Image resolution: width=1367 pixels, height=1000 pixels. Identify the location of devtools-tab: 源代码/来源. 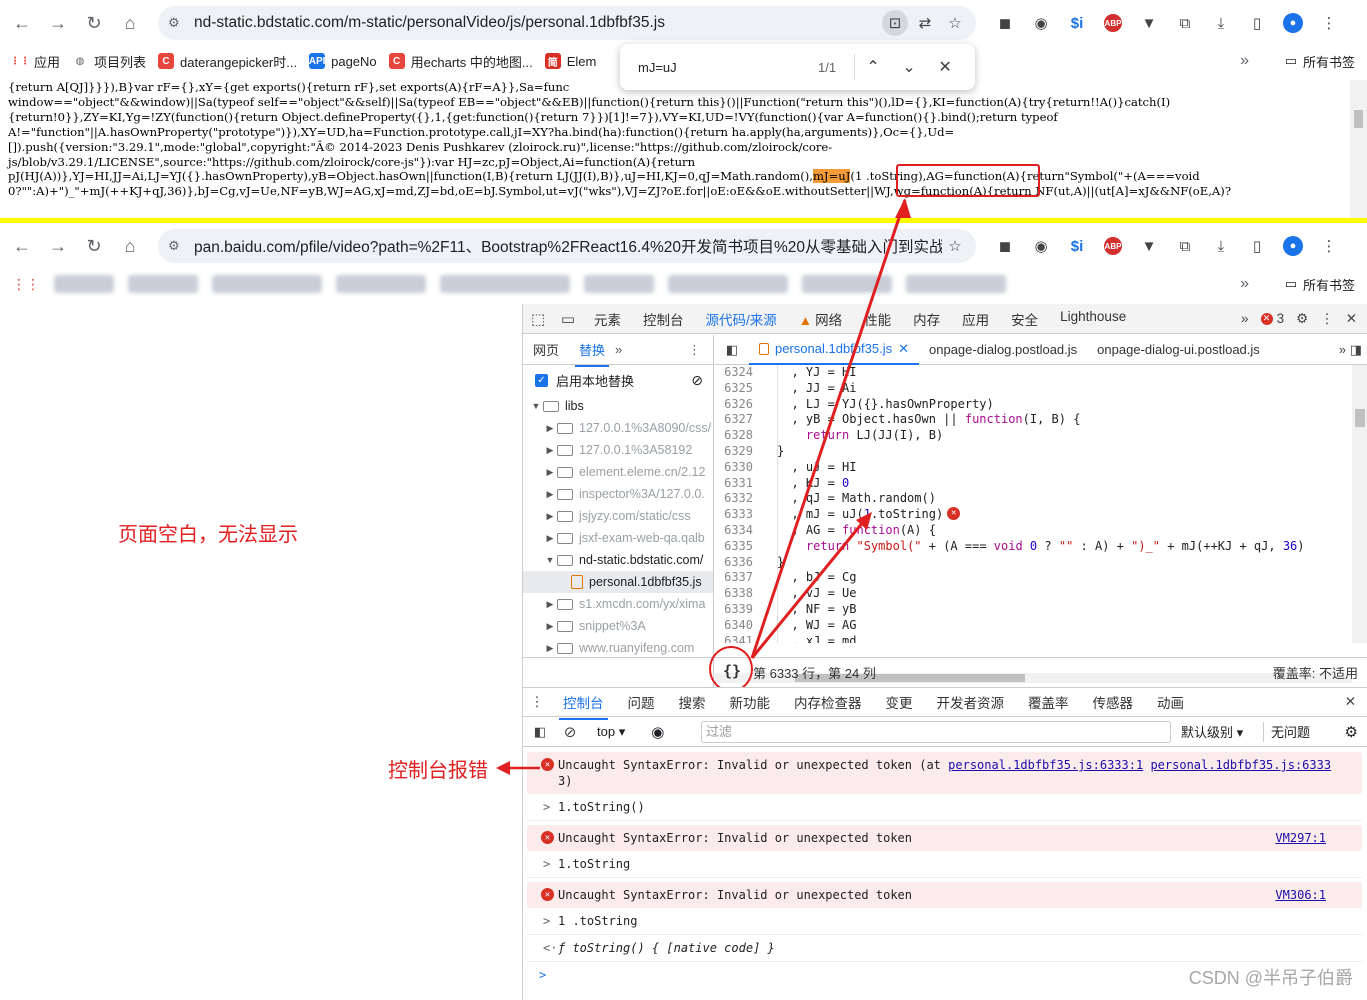
(741, 319).